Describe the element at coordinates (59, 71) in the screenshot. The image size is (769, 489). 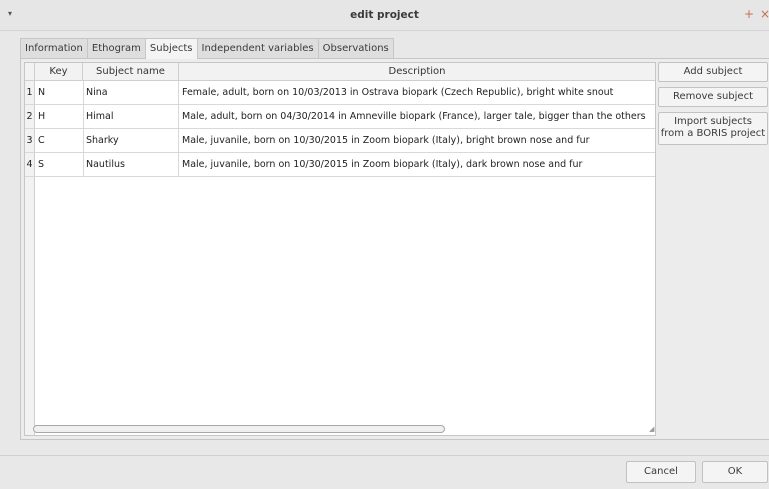
I see `column-header-key: Key` at that location.